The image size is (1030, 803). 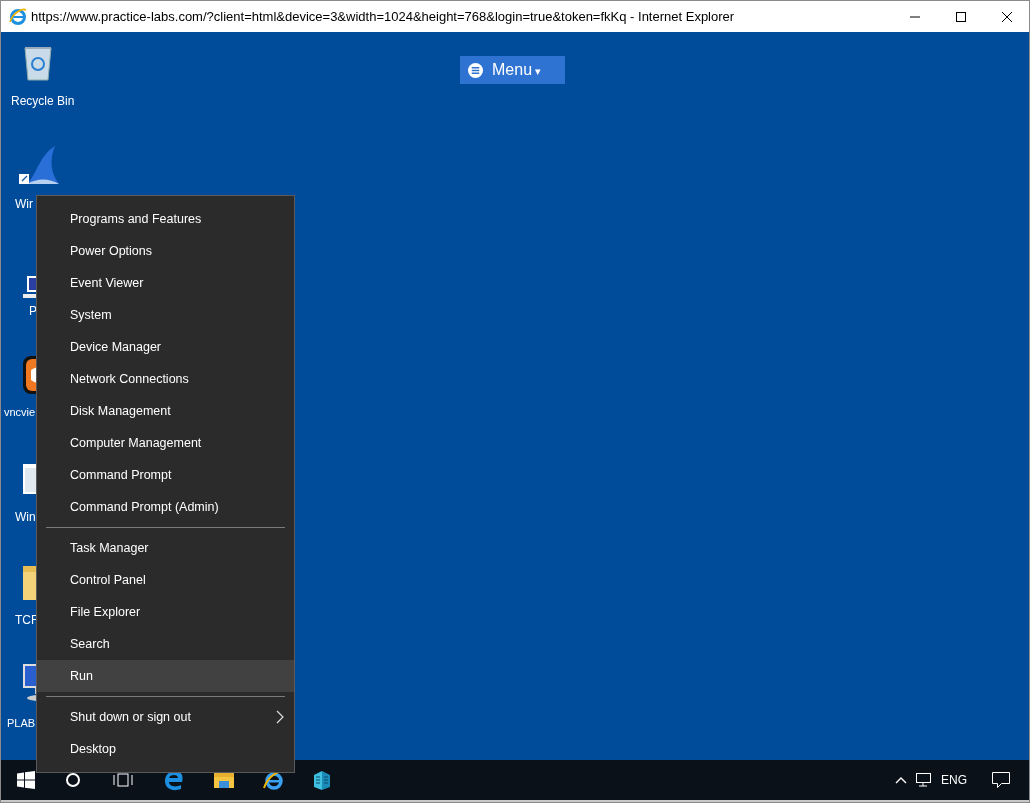 I want to click on menu-item: Network Connections, so click(x=165, y=379).